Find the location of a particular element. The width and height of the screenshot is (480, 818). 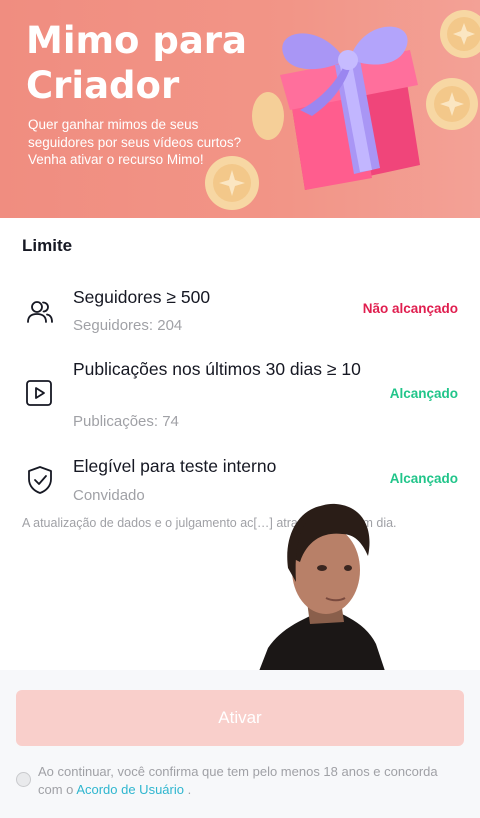

requirement-detail: Seguidores: 204 is located at coordinates (128, 325).